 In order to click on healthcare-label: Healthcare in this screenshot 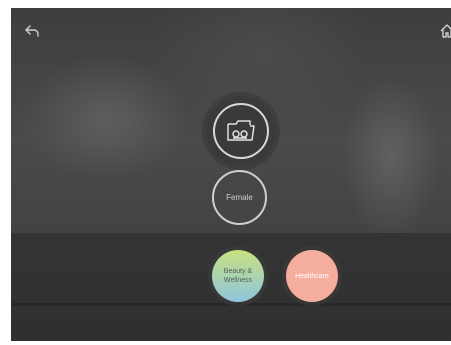, I will do `click(312, 276)`.